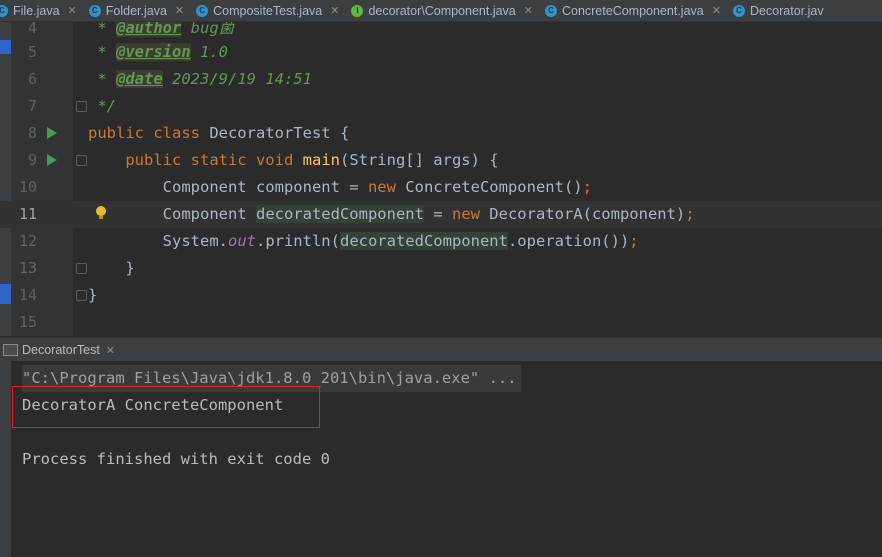 Image resolution: width=882 pixels, height=557 pixels. I want to click on keyword: public class, so click(144, 133).